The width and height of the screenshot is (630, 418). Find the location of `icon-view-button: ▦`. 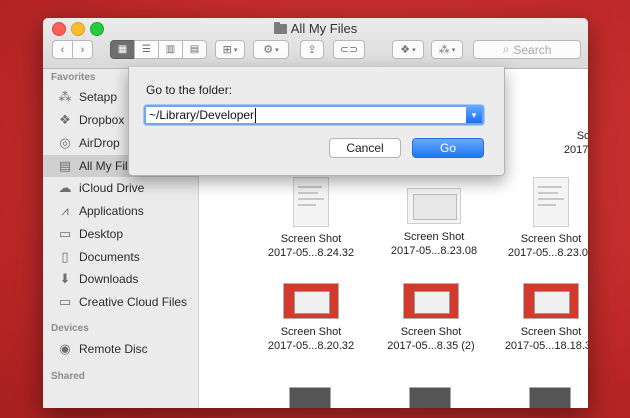

icon-view-button: ▦ is located at coordinates (122, 49).